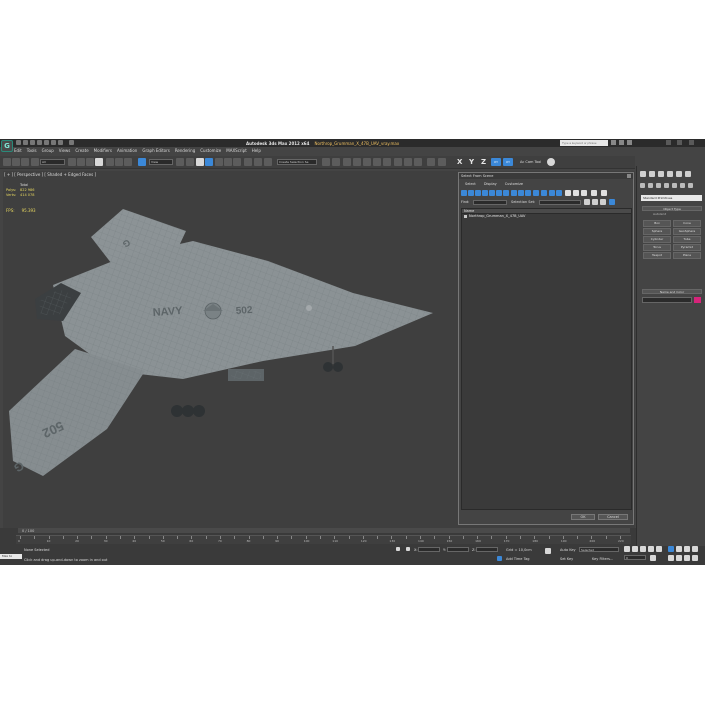 This screenshot has height=705, width=705. What do you see at coordinates (566, 559) in the screenshot?
I see `set-key-button: Set Key` at bounding box center [566, 559].